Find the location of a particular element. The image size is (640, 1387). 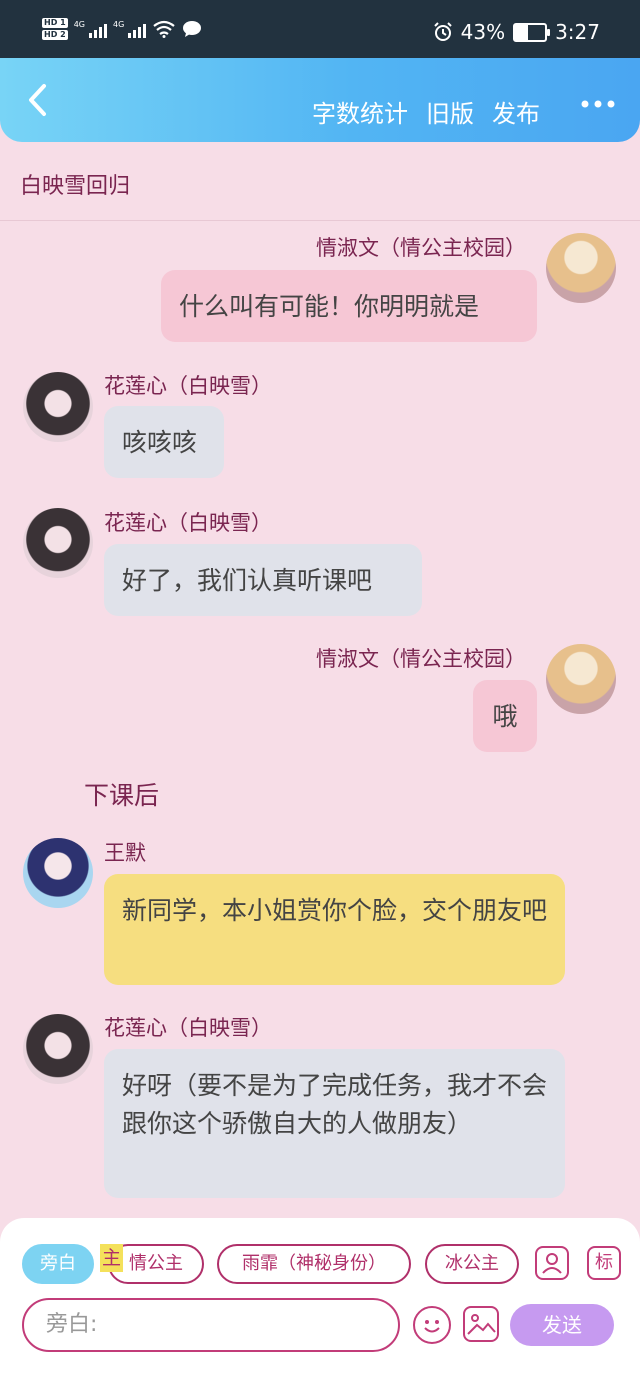

sim1-label: HD 1 is located at coordinates (55, 23).